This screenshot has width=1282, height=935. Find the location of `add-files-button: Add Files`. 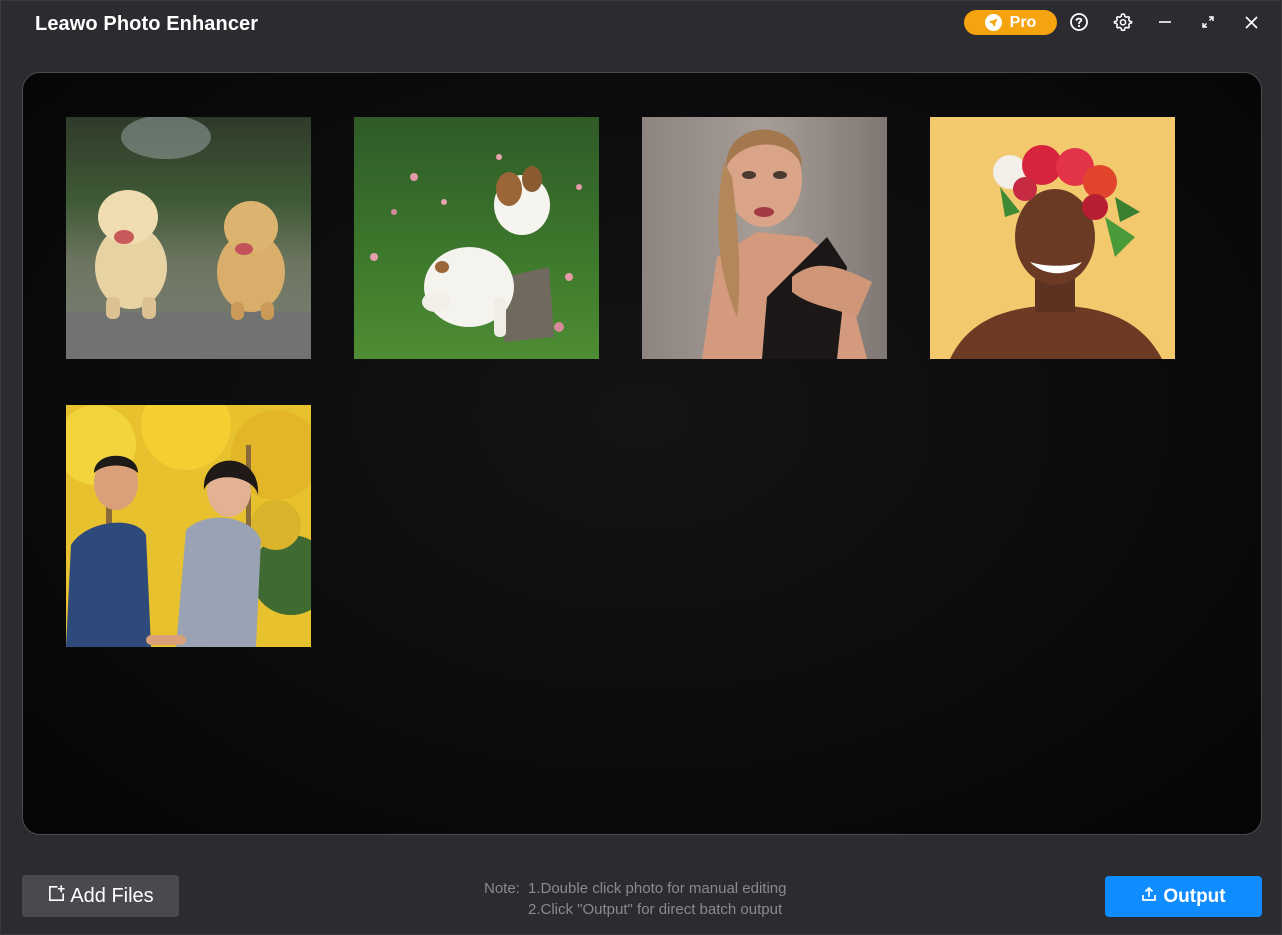

add-files-button: Add Files is located at coordinates (100, 896).